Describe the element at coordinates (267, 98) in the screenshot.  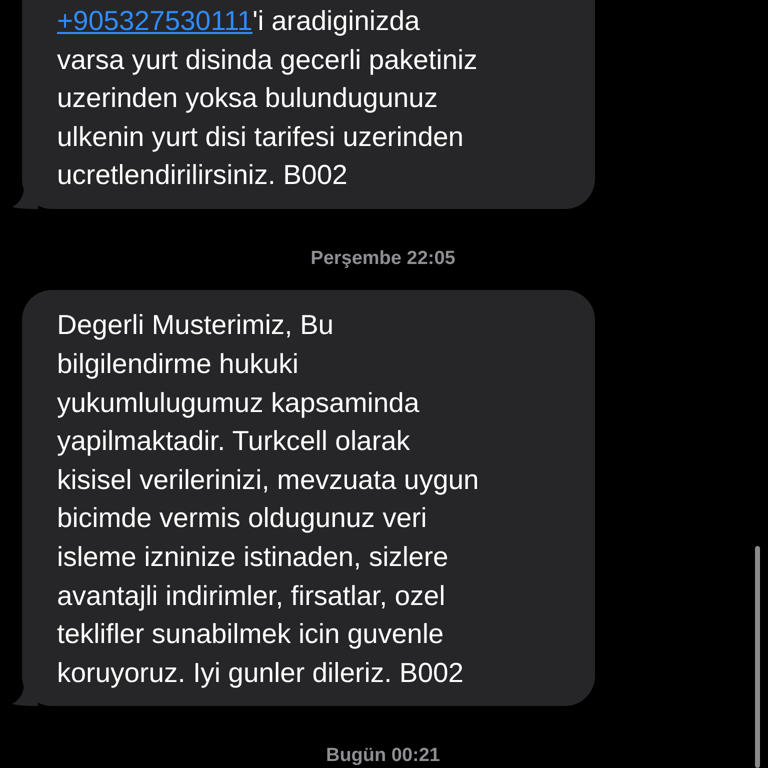
I see `message-text: +905327530111'i aradiginizda varsa yurt disinda gecerli paketiniz uzerinden yoksa bulundugunuz ulkenin yurt disi tarifesi uzerinden ucretlendirilirsiniz. B002` at that location.